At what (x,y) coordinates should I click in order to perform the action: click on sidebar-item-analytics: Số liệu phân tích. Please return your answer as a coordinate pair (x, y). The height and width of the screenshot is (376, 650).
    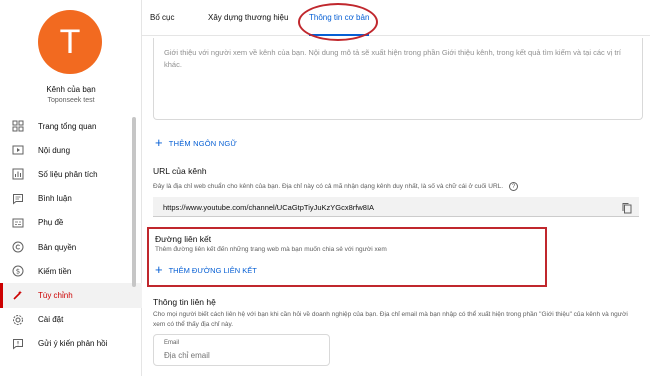
    Looking at the image, I should click on (71, 174).